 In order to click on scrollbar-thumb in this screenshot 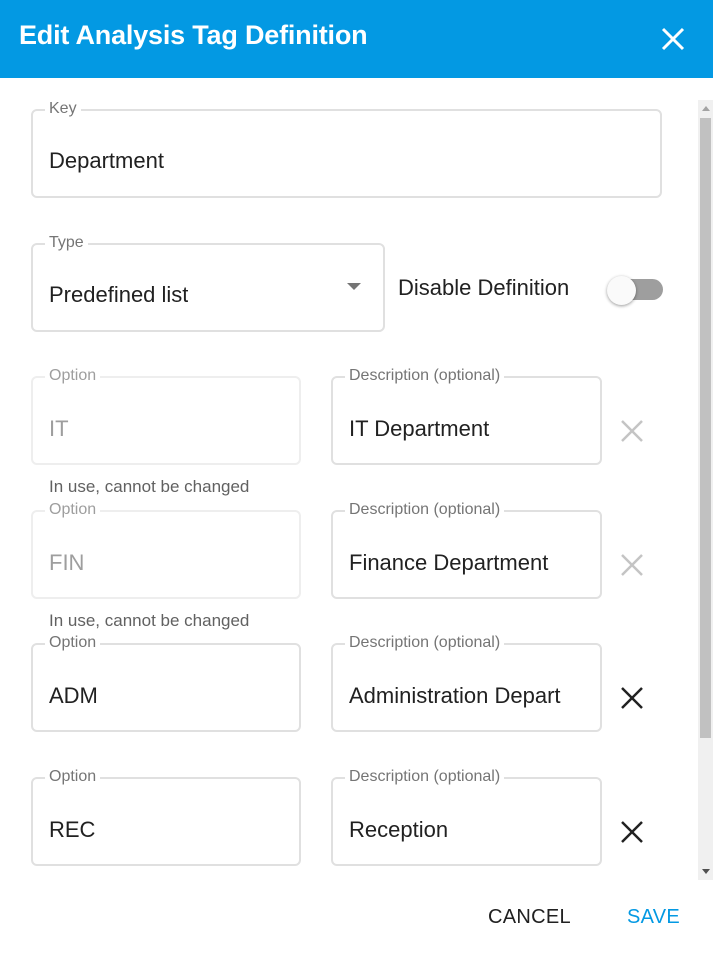, I will do `click(705, 428)`.